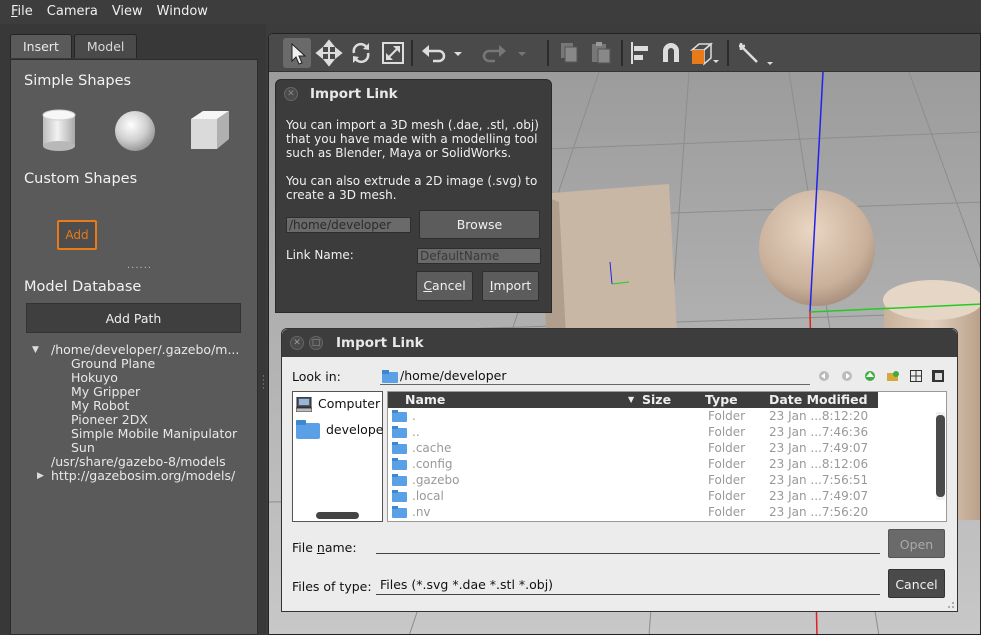 The height and width of the screenshot is (635, 981). What do you see at coordinates (824, 376) in the screenshot?
I see `back-icon` at bounding box center [824, 376].